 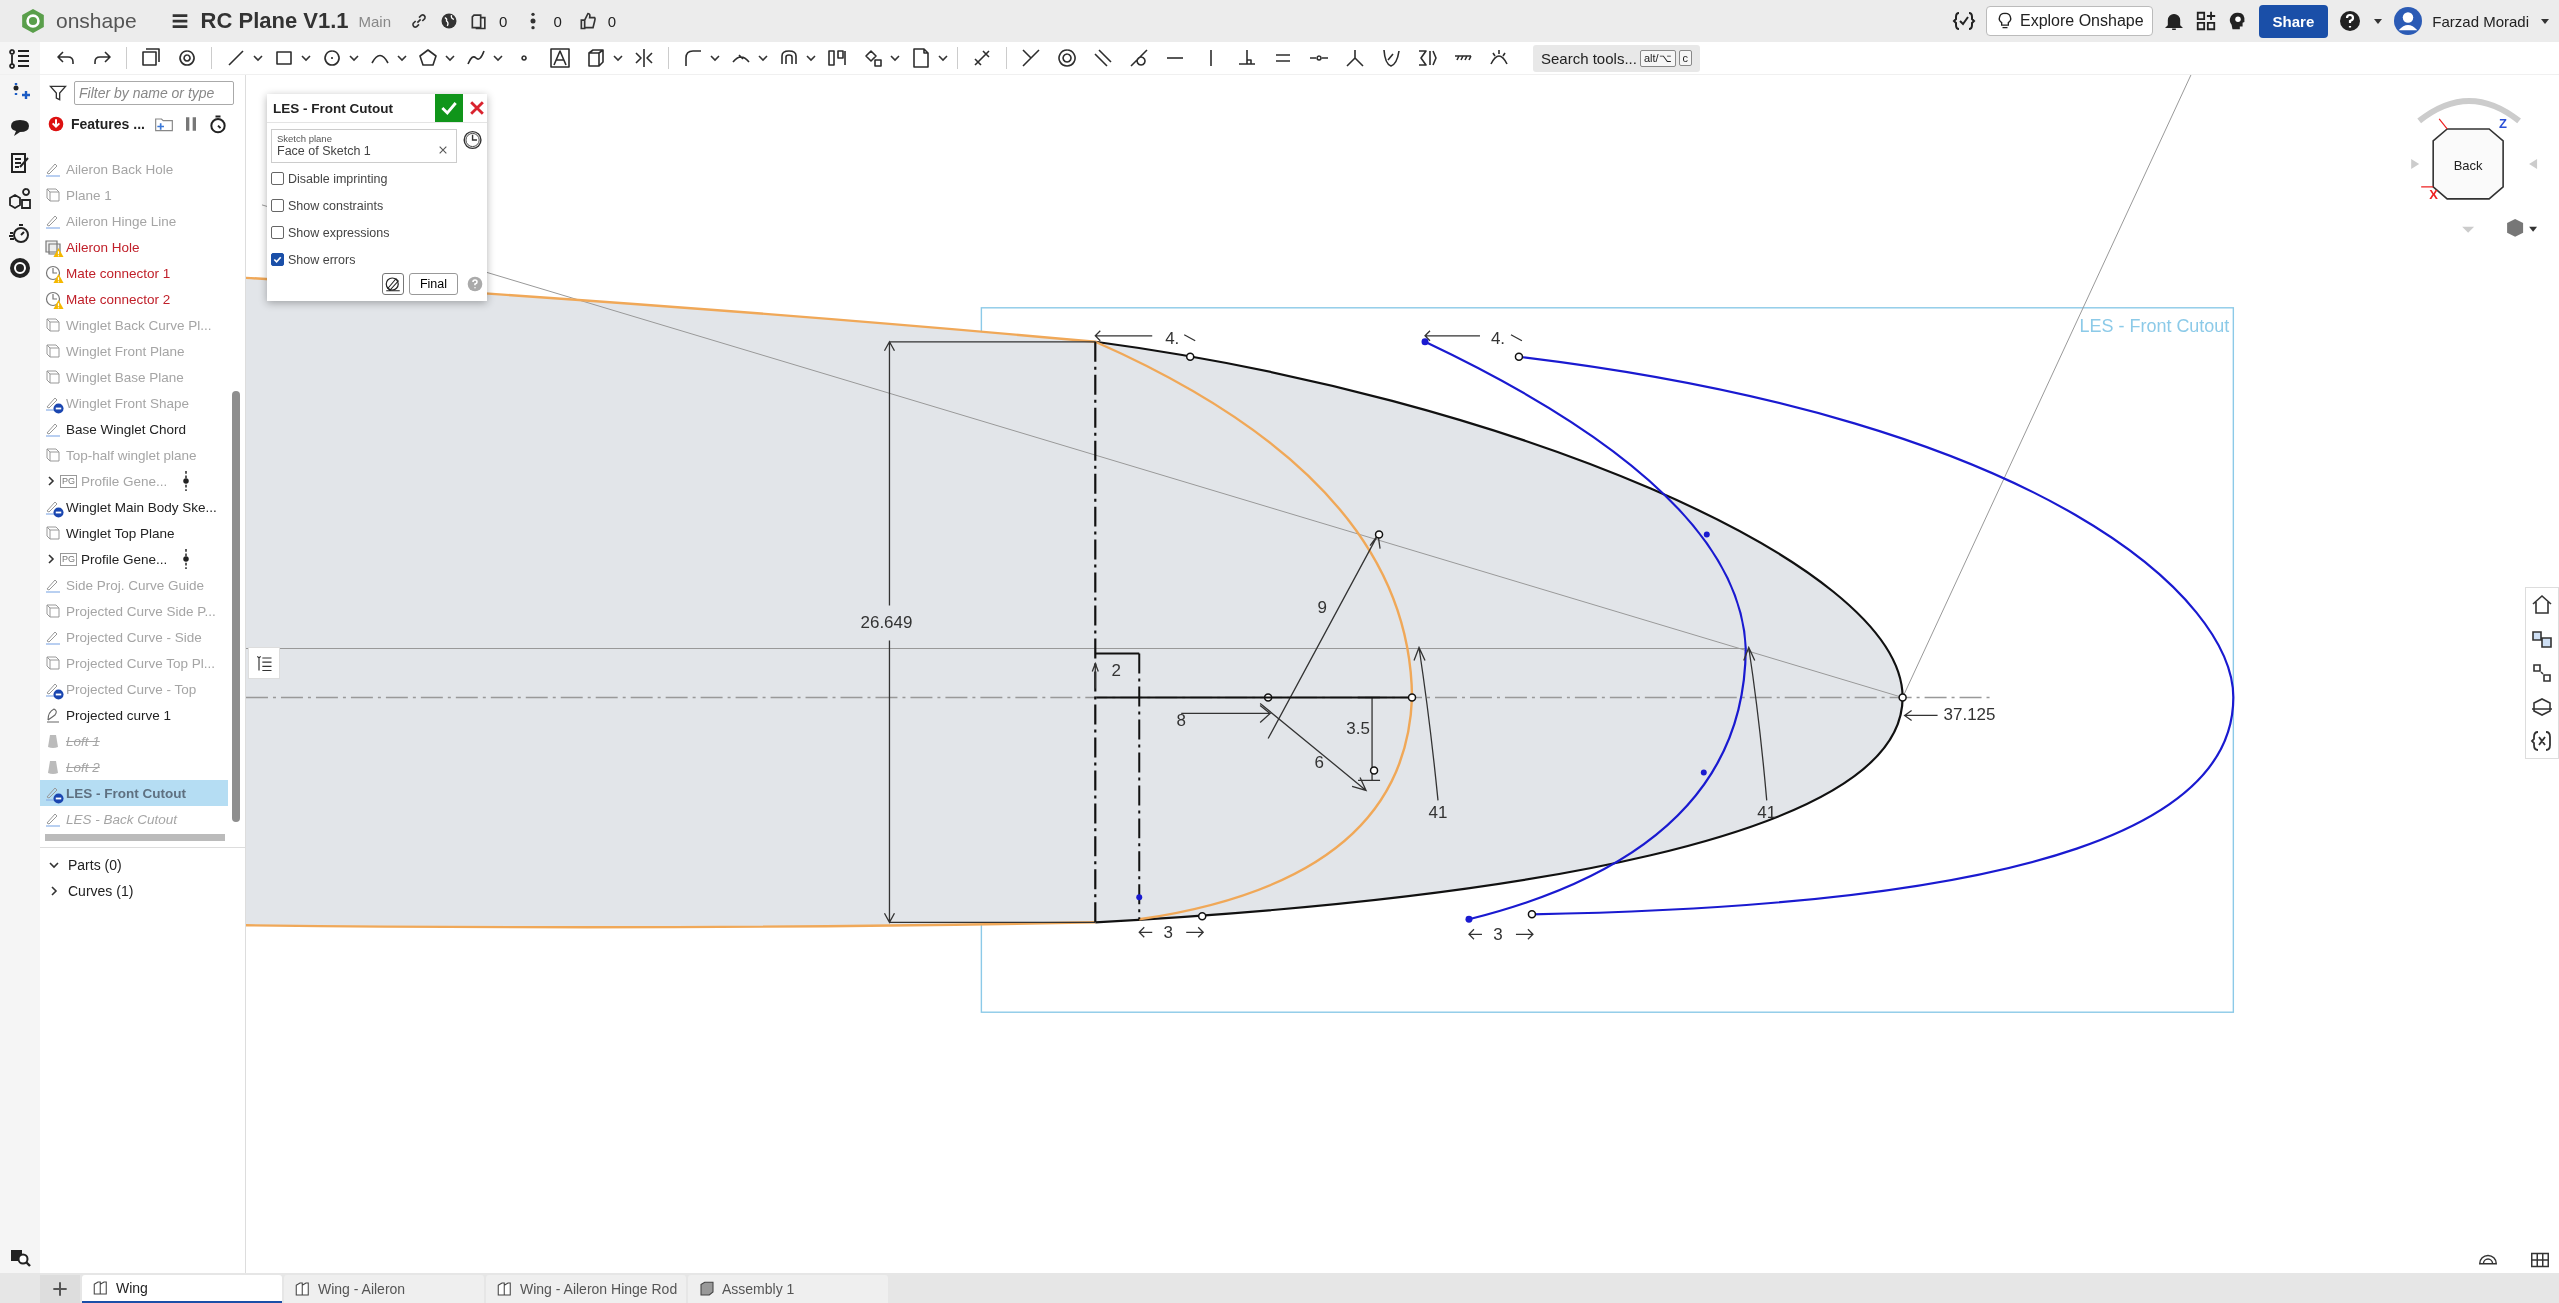 What do you see at coordinates (2408, 21) in the screenshot?
I see `avatar-icon` at bounding box center [2408, 21].